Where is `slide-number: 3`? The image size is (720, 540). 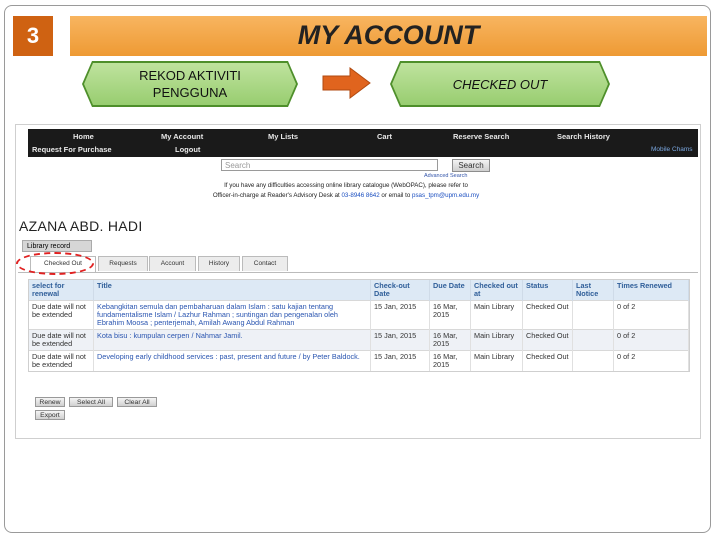 slide-number: 3 is located at coordinates (33, 36).